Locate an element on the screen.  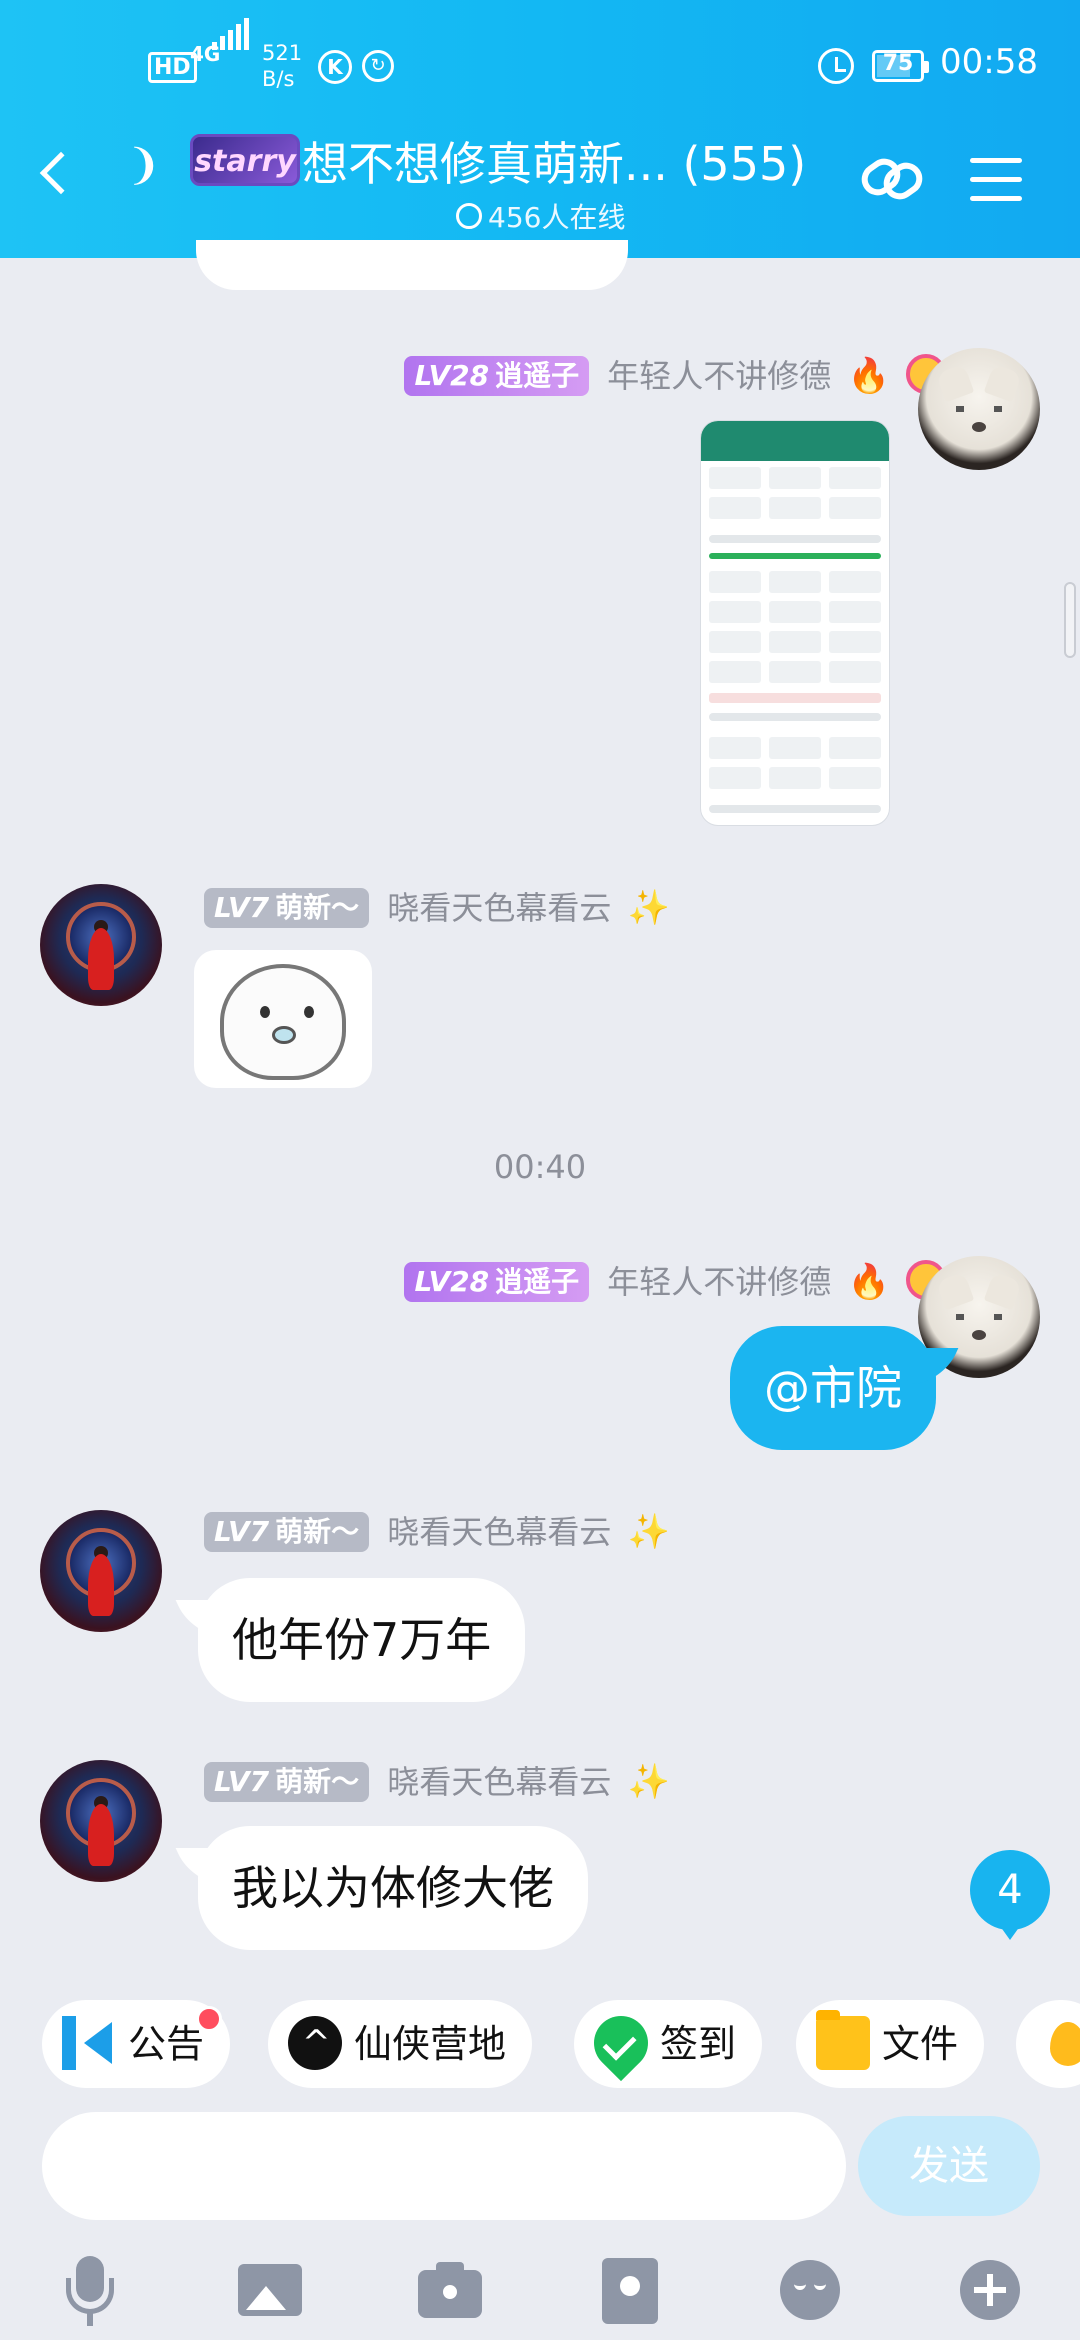
sync-icon: ↻ is located at coordinates (378, 66).